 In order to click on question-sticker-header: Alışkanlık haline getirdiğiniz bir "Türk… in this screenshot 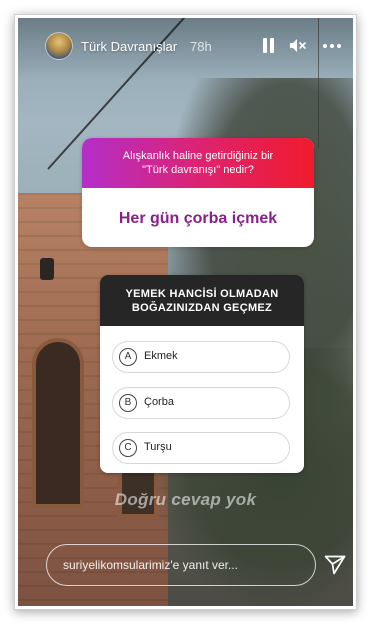, I will do `click(198, 163)`.